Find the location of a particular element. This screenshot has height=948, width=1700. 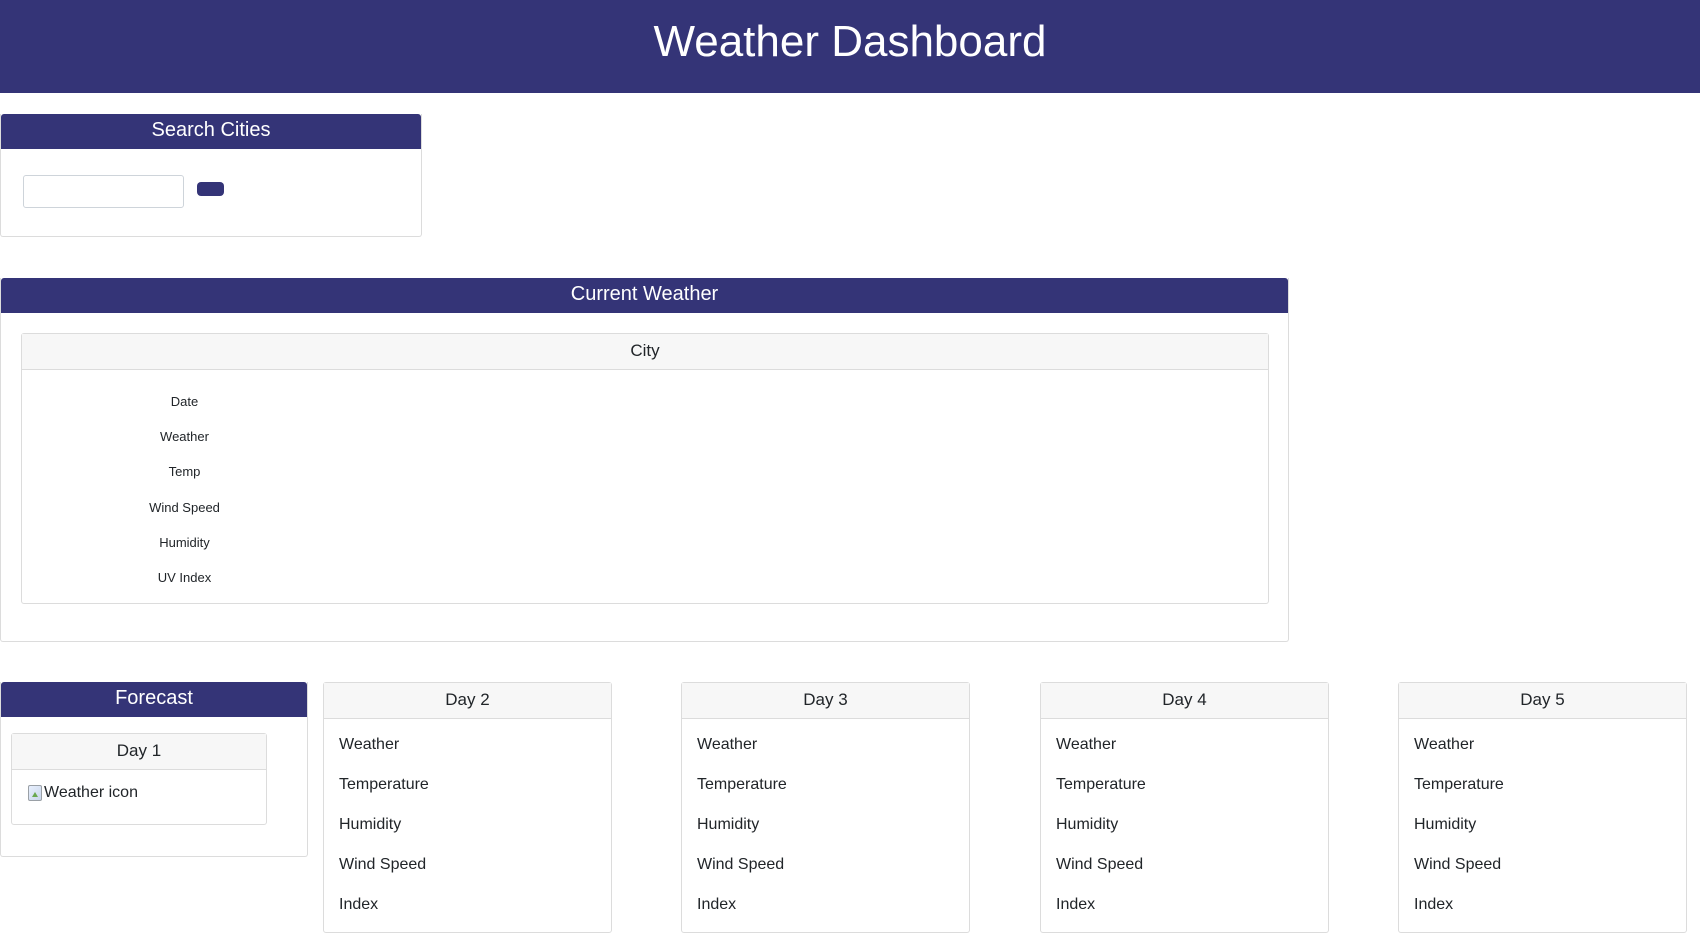

search-panel: Search Cities is located at coordinates (211, 175).